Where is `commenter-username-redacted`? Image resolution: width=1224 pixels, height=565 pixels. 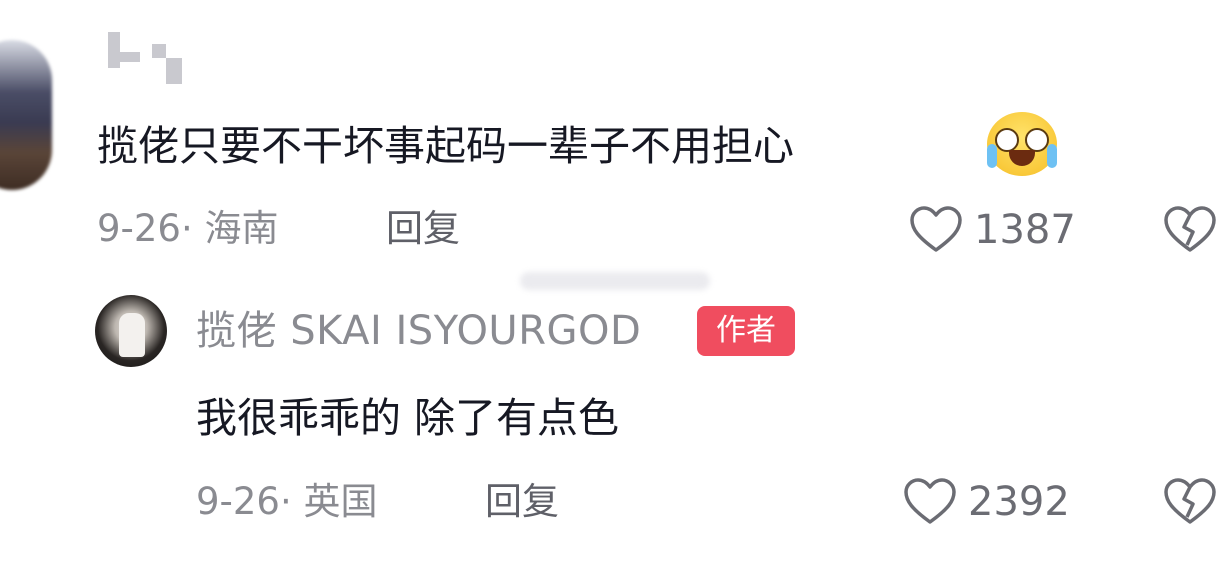 commenter-username-redacted is located at coordinates (145, 53).